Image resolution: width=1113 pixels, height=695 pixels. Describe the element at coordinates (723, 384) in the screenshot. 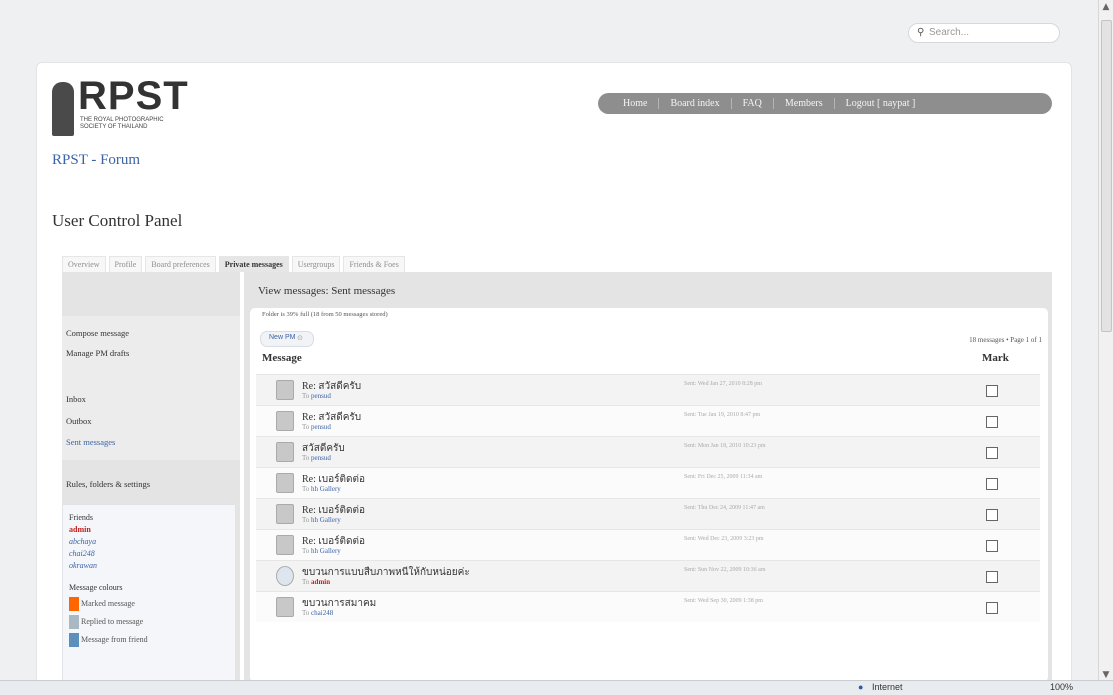

I see `message-date: Sent: Wed Jan 27, 2010 8:28 pm` at that location.